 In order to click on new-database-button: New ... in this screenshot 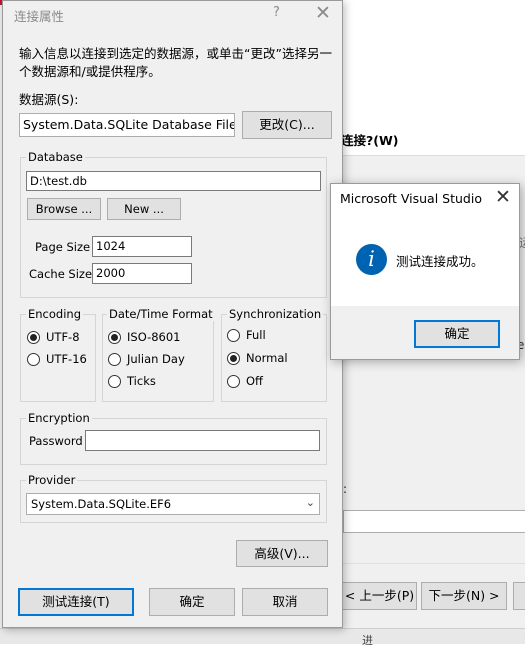, I will do `click(144, 209)`.